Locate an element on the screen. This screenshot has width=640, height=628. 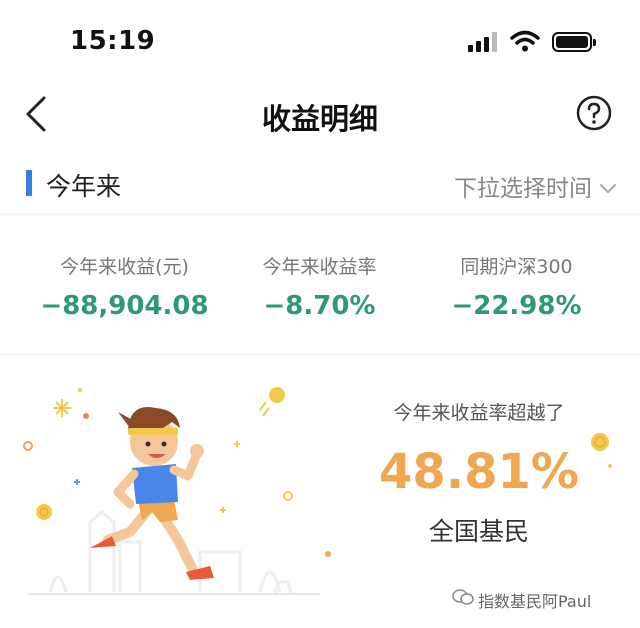
chevron-down-icon is located at coordinates (608, 185).